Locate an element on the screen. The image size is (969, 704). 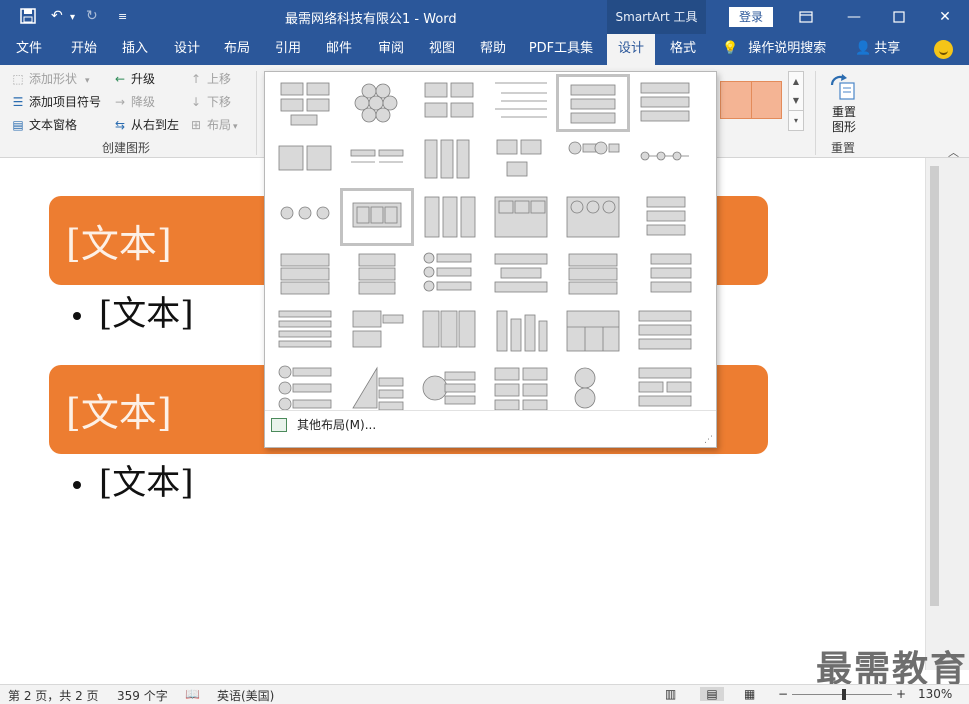
tab-insert: 插入 is located at coordinates (135, 49).